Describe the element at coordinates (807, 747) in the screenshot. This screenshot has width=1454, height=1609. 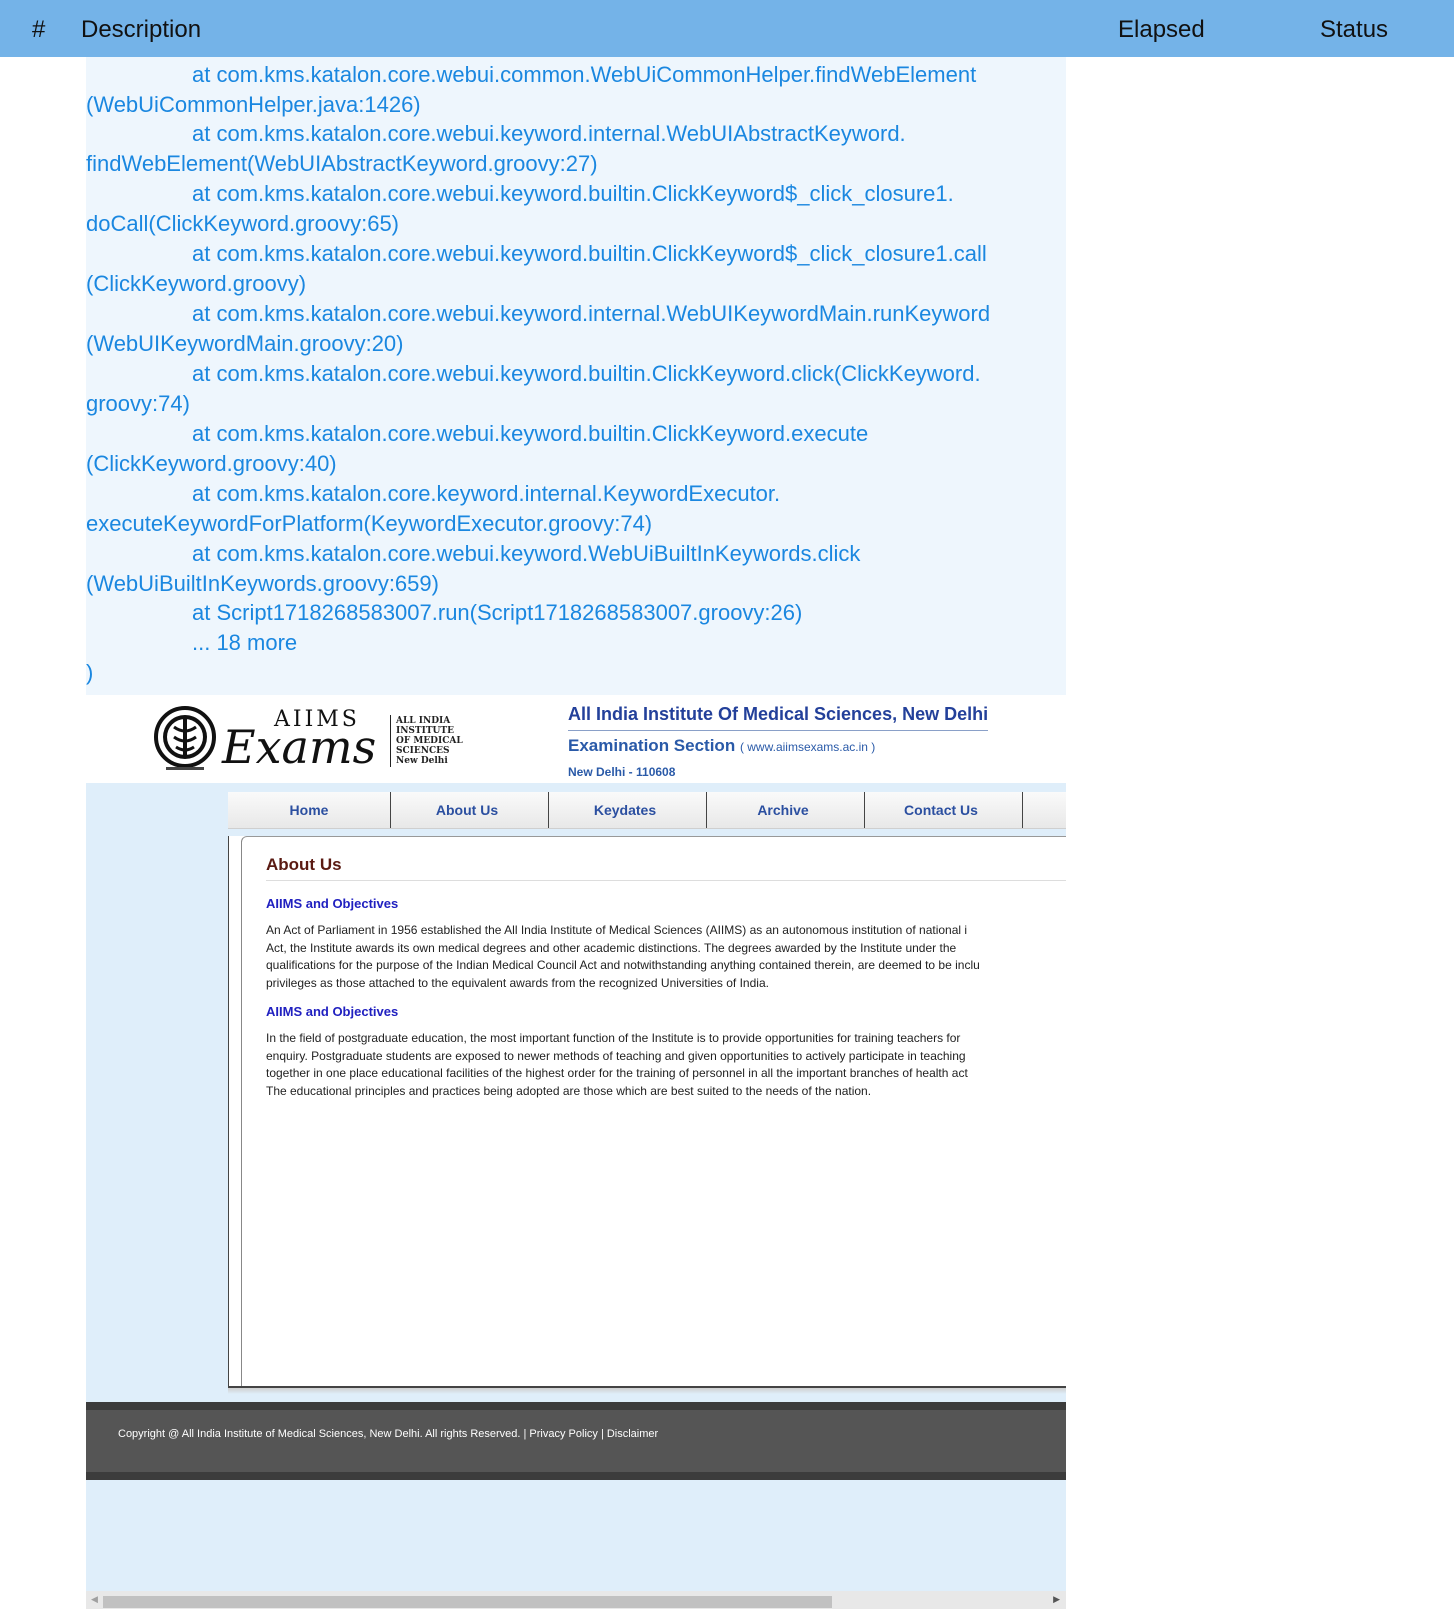
I see `site-url: ( www.aiimsexams.ac.in )` at that location.